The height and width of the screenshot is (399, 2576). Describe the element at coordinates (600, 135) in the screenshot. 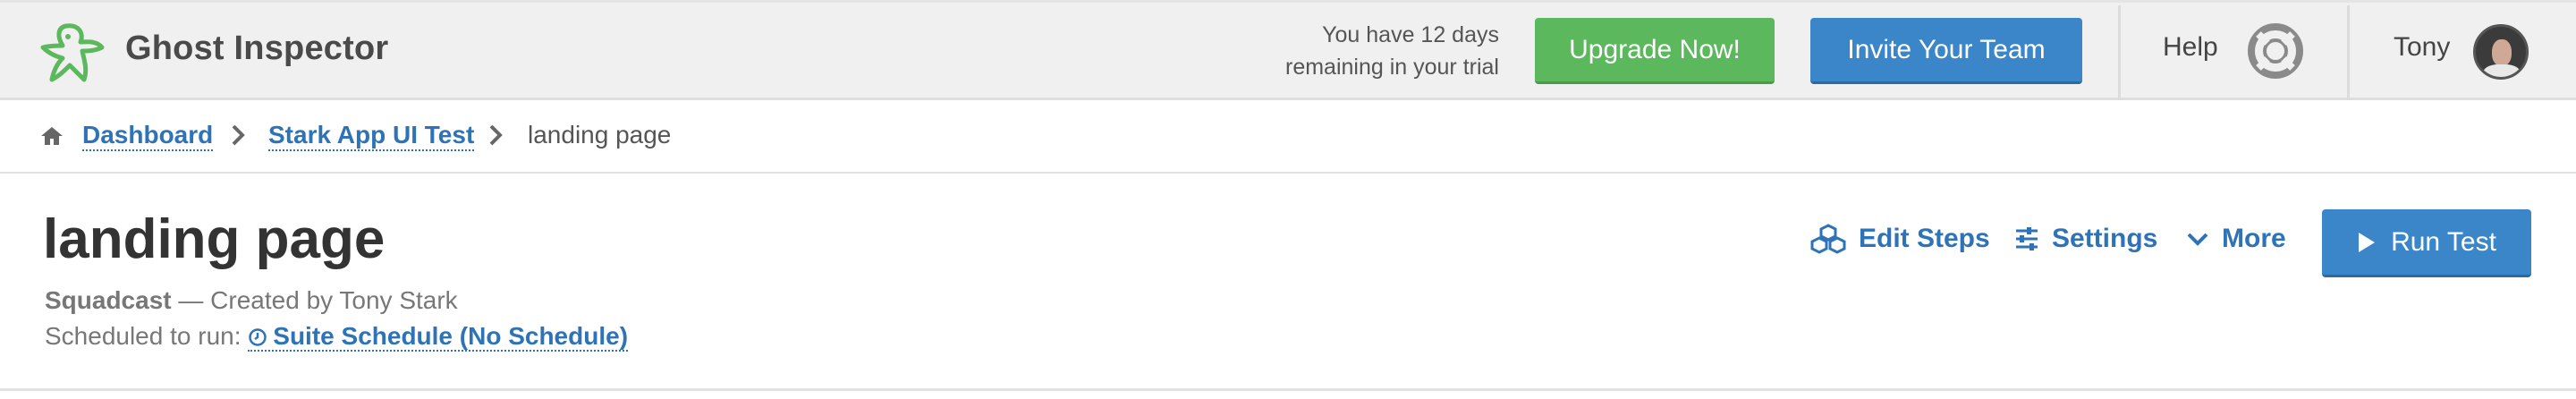

I see `breadcrumb-current: landing page` at that location.